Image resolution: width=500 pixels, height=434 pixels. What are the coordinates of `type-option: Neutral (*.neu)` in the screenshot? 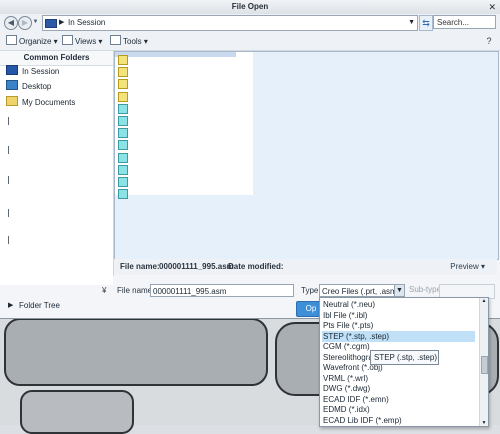 It's located at (398, 304).